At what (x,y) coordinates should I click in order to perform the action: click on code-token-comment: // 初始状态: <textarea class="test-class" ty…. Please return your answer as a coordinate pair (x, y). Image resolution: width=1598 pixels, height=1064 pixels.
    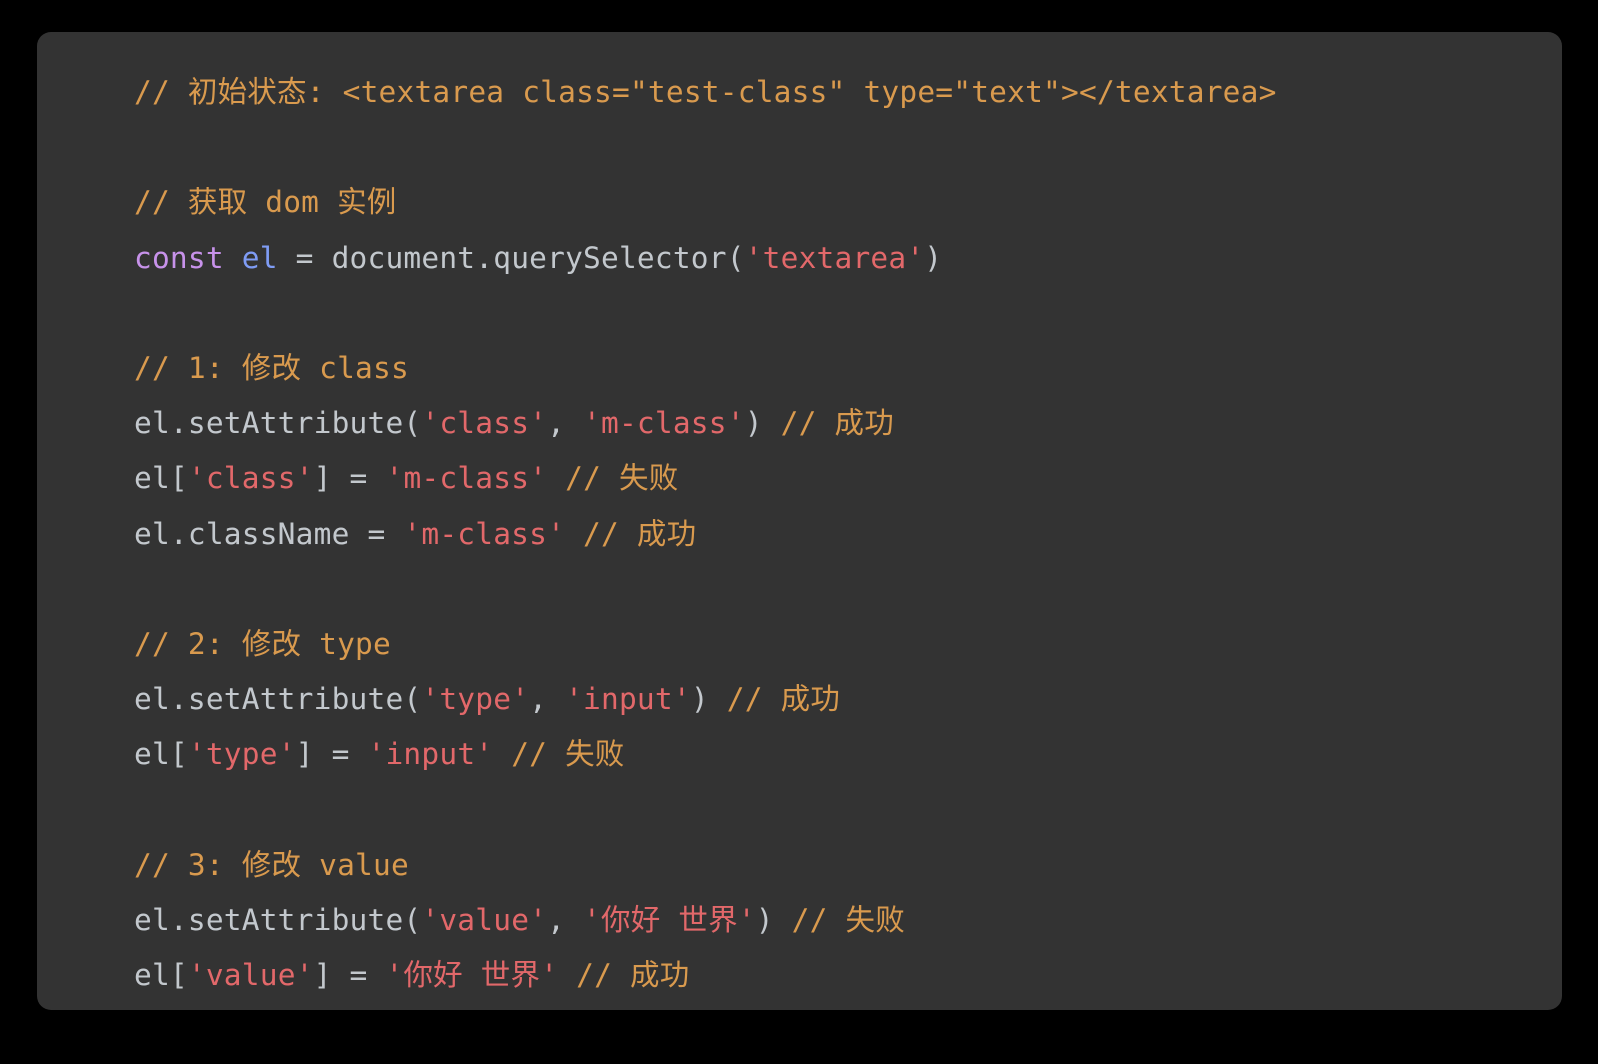
    Looking at the image, I should click on (705, 92).